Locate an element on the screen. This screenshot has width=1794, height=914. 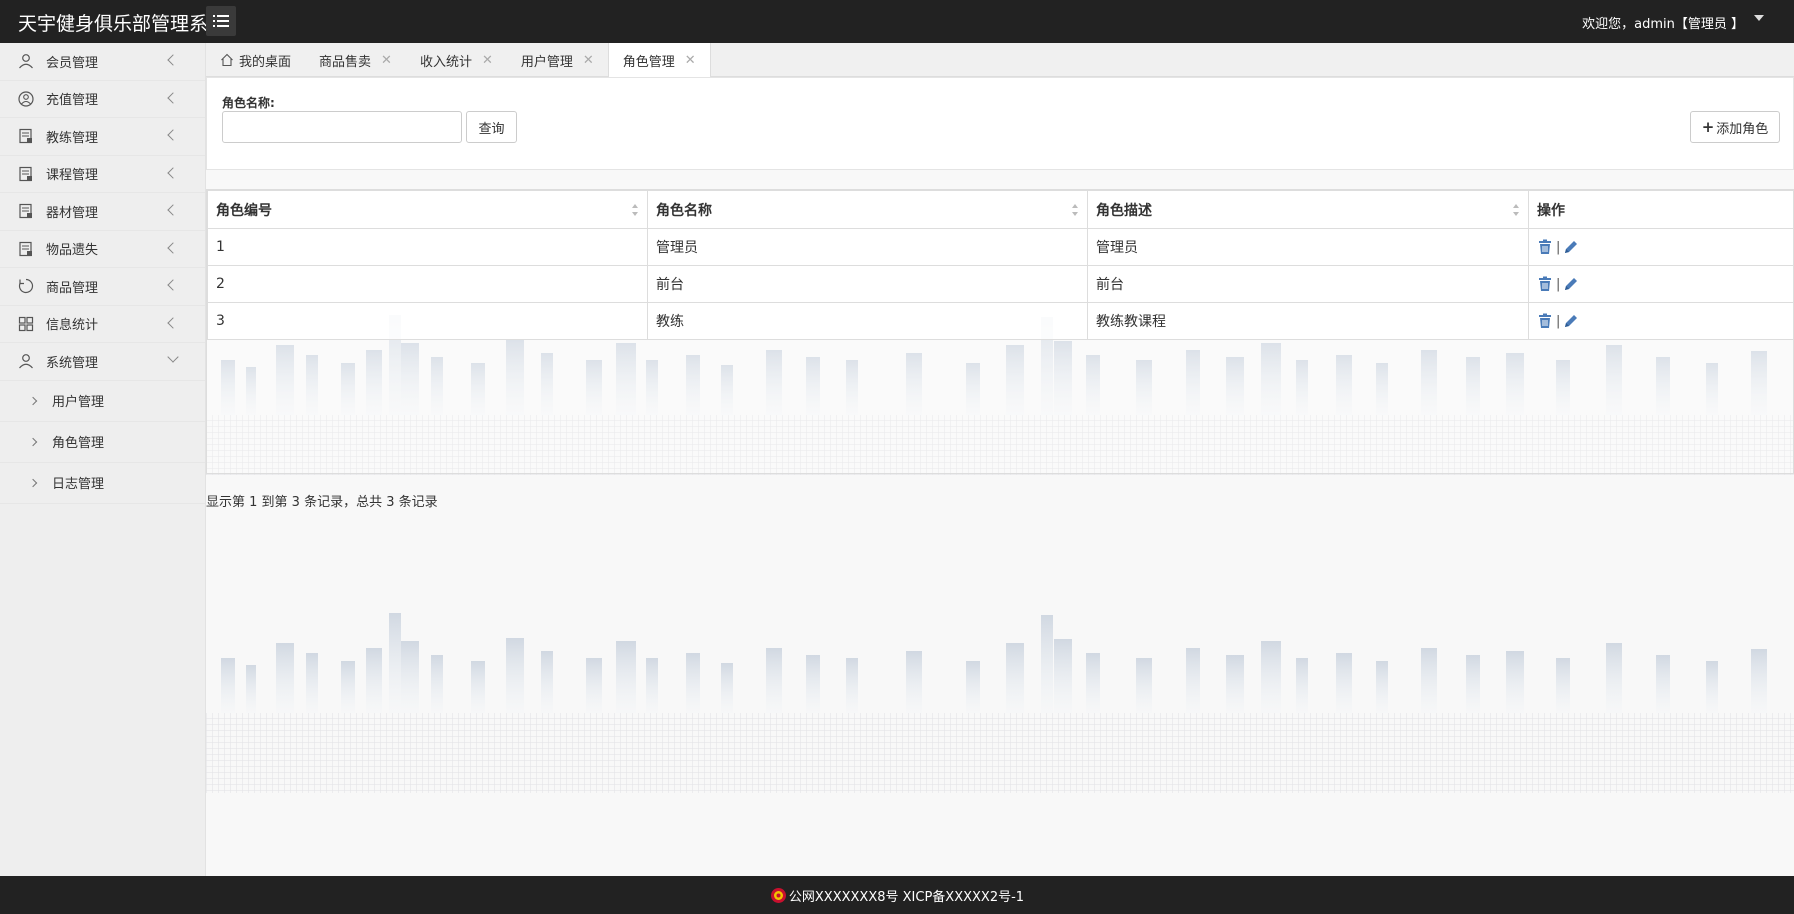
add-role-label: 添加角色 is located at coordinates (1742, 129).